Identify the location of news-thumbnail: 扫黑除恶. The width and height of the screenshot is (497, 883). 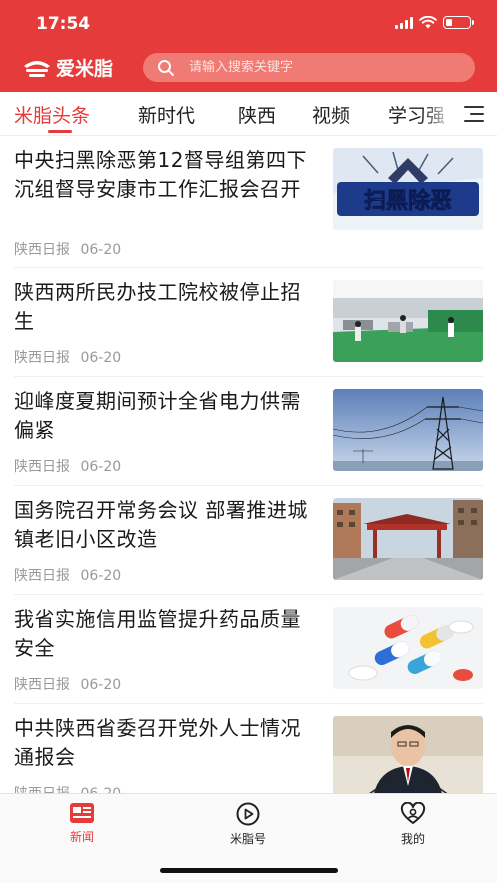
(408, 189).